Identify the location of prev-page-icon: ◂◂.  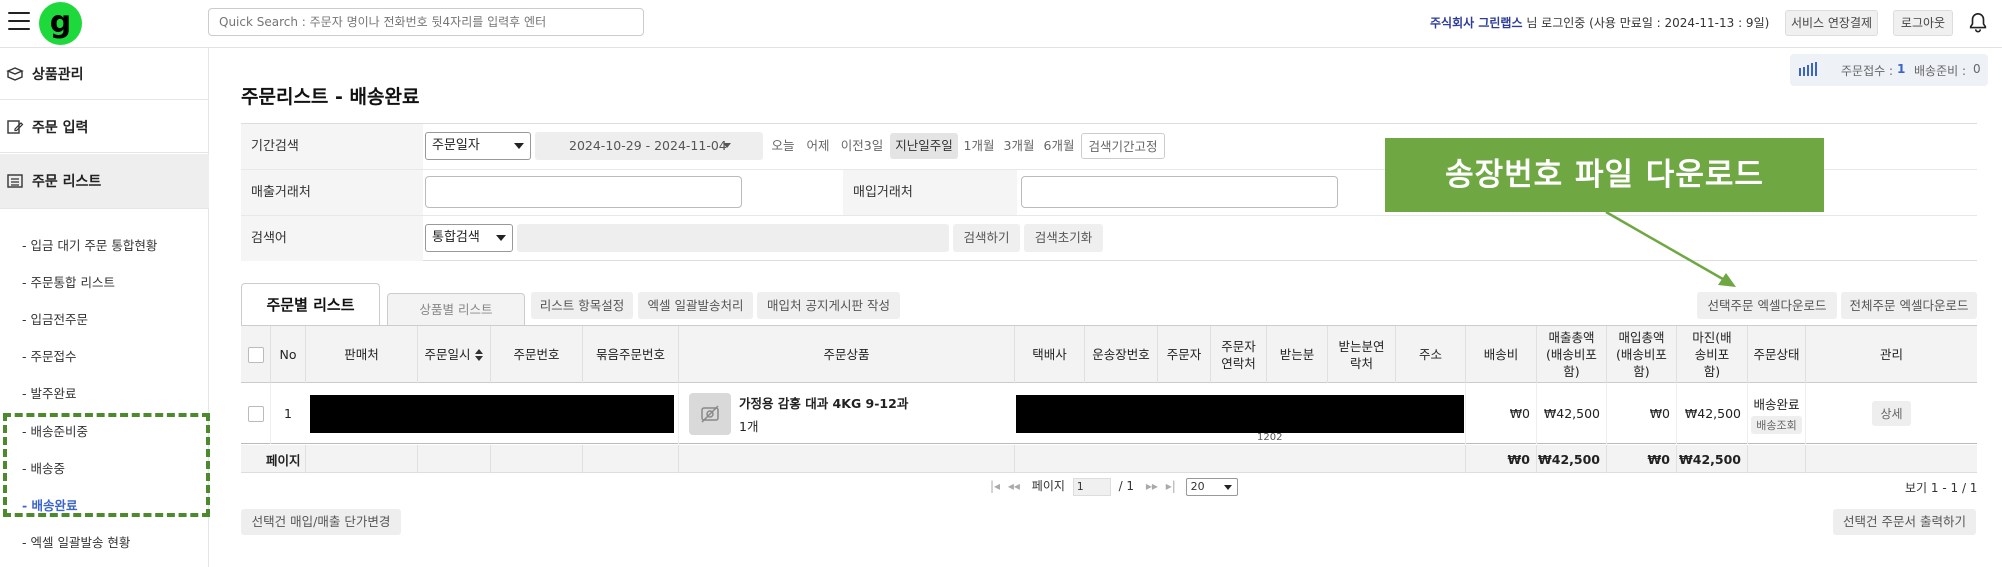
(1014, 486).